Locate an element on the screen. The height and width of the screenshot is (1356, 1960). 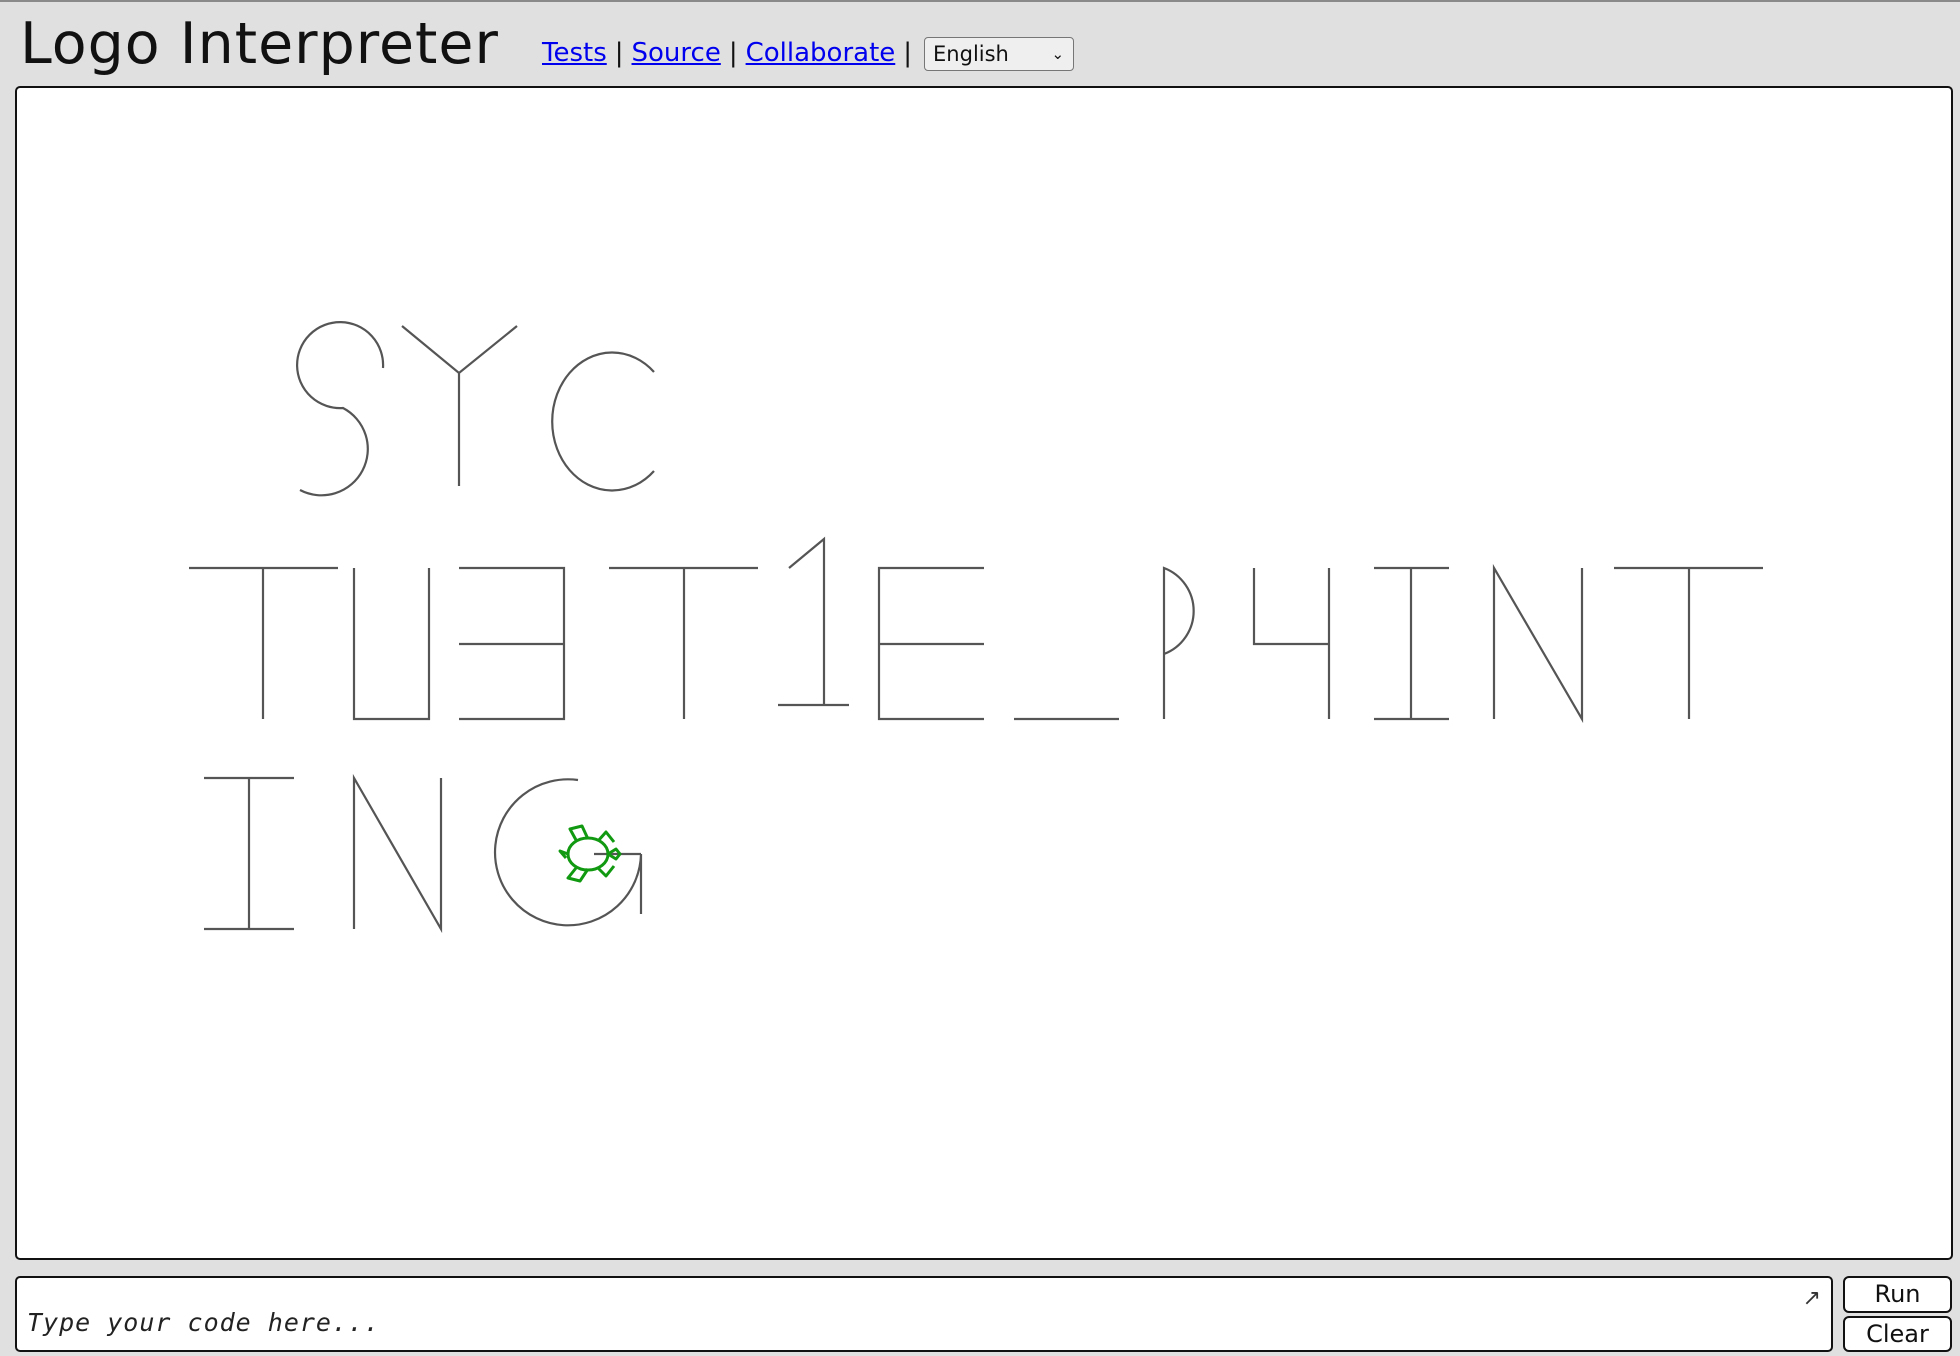
clear-button: Clear is located at coordinates (1897, 1334).